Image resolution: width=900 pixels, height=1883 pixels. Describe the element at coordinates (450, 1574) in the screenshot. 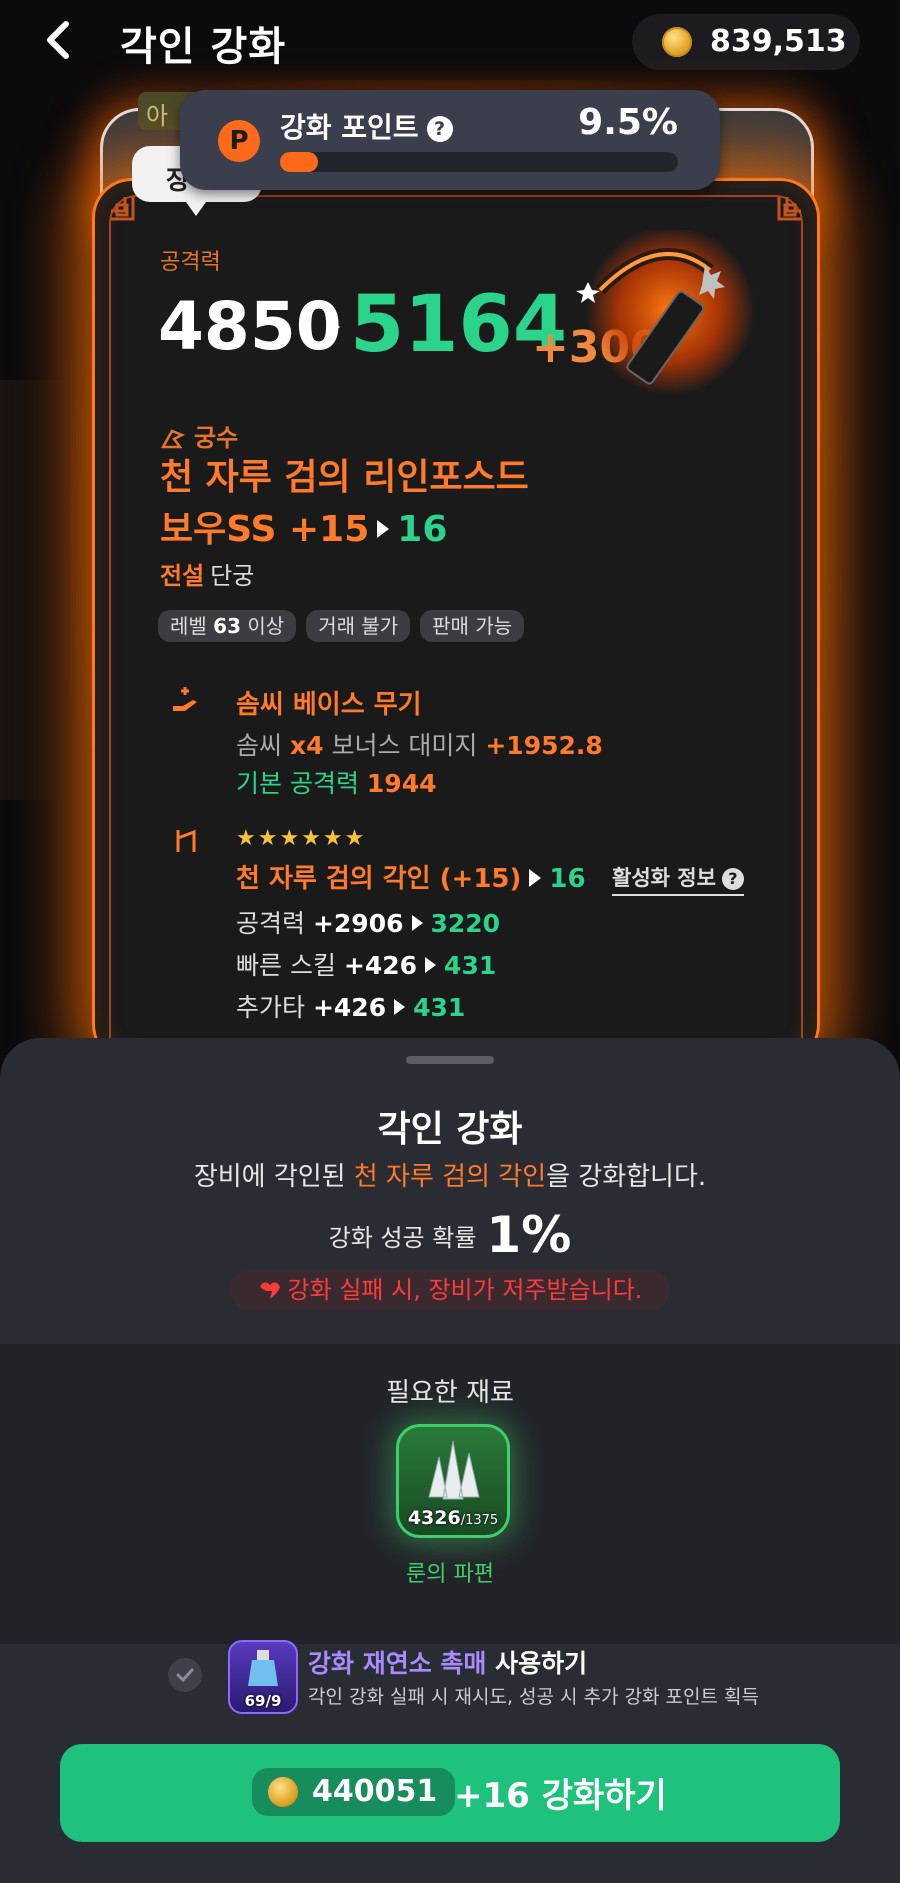

I see `material-name: 룬의 파편` at that location.